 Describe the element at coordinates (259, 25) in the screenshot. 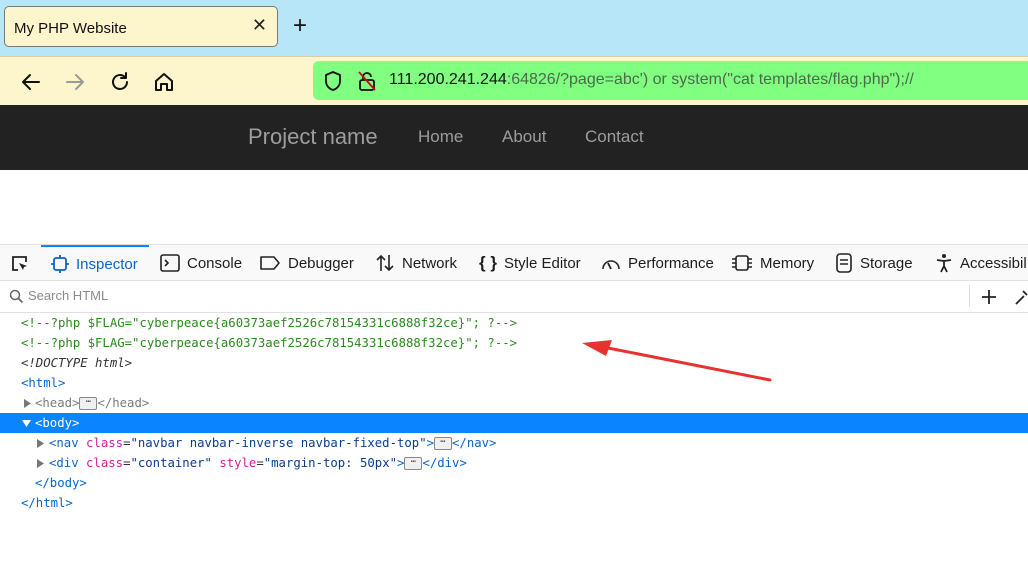

I see `close-tab-icon: ✕` at that location.